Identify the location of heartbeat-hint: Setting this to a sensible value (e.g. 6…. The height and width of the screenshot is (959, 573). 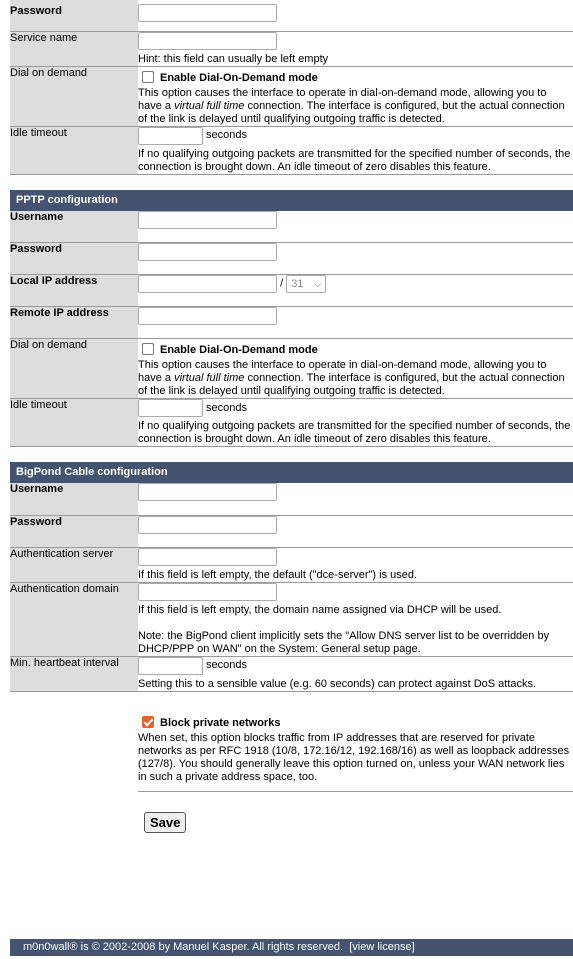
(337, 683).